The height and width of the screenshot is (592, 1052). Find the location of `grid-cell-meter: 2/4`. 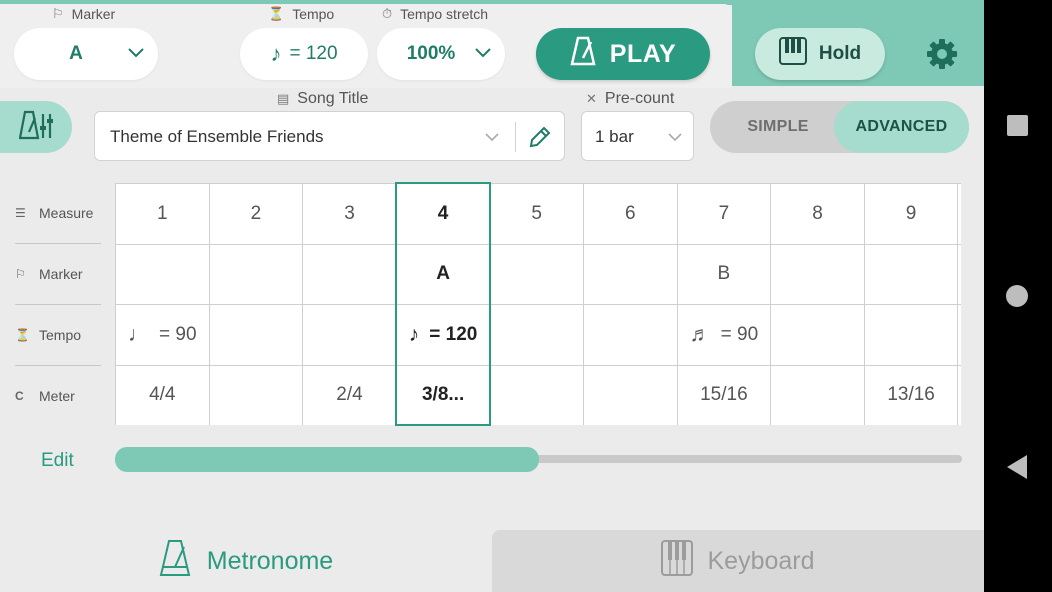

grid-cell-meter: 2/4 is located at coordinates (350, 395).